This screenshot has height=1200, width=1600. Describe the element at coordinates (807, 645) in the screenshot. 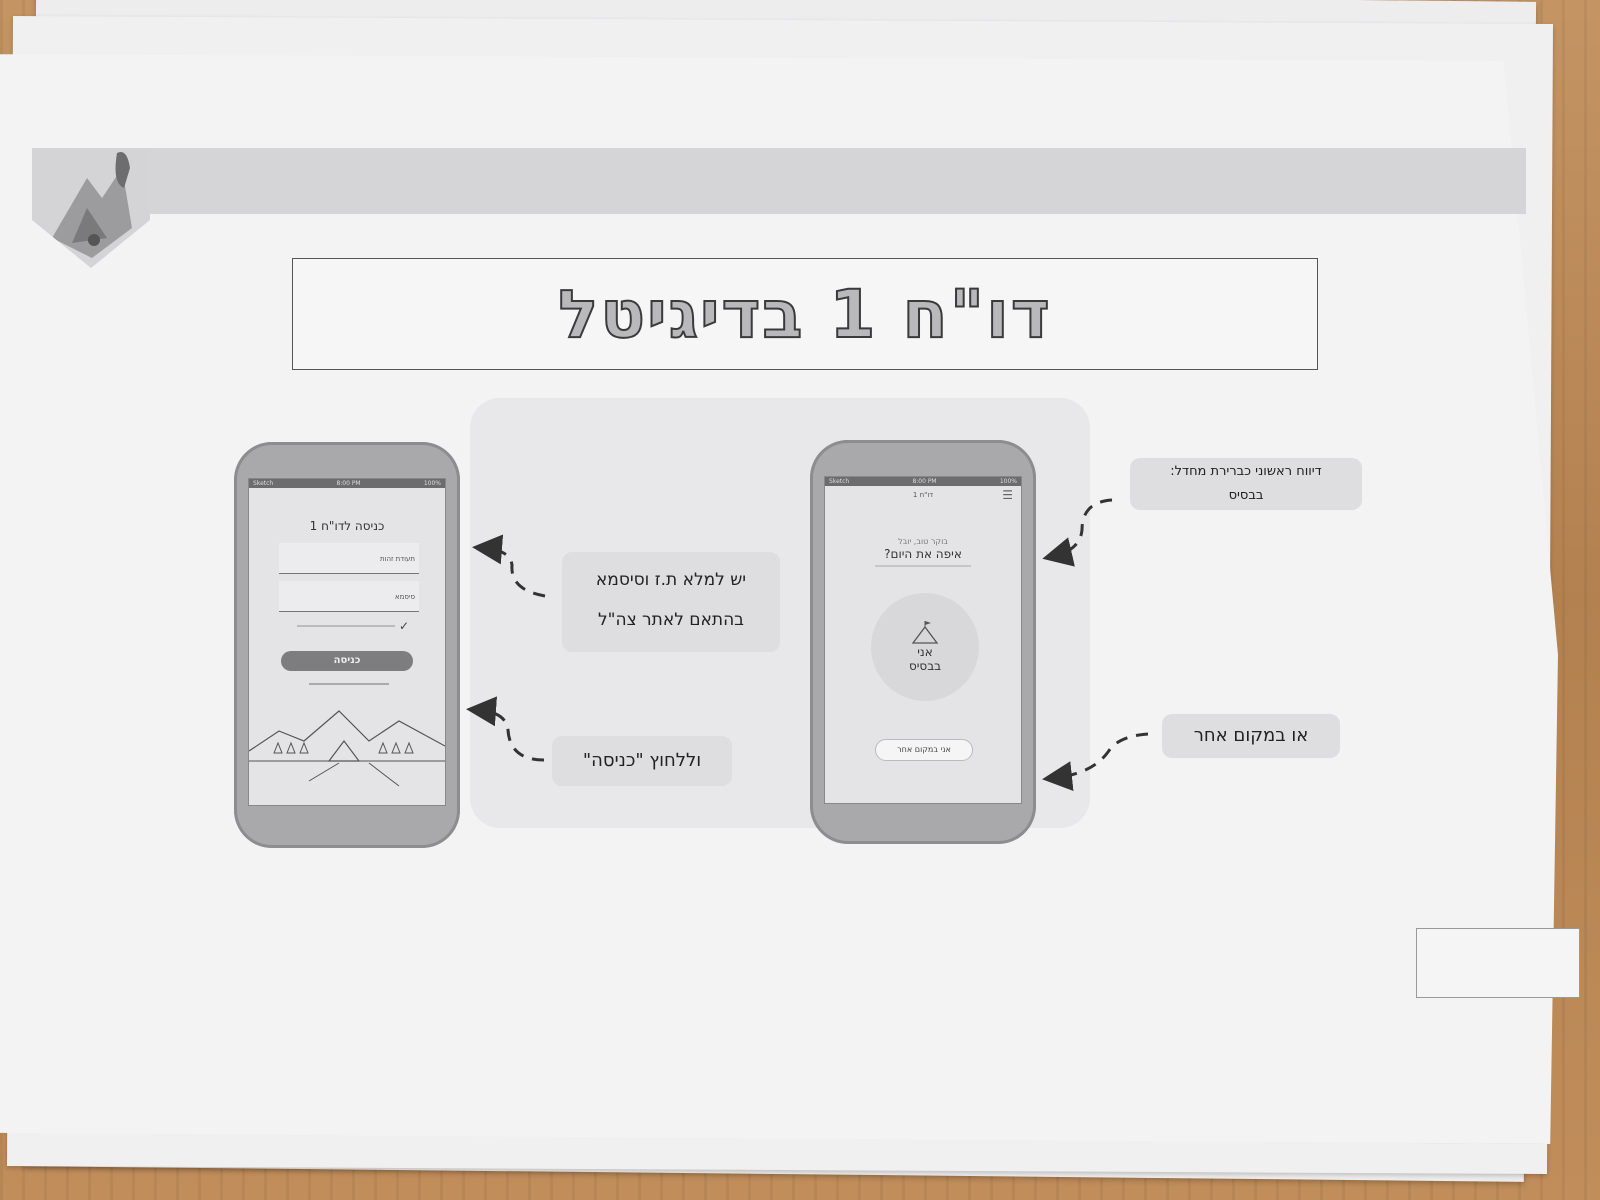

I see `dashed-arrows` at that location.